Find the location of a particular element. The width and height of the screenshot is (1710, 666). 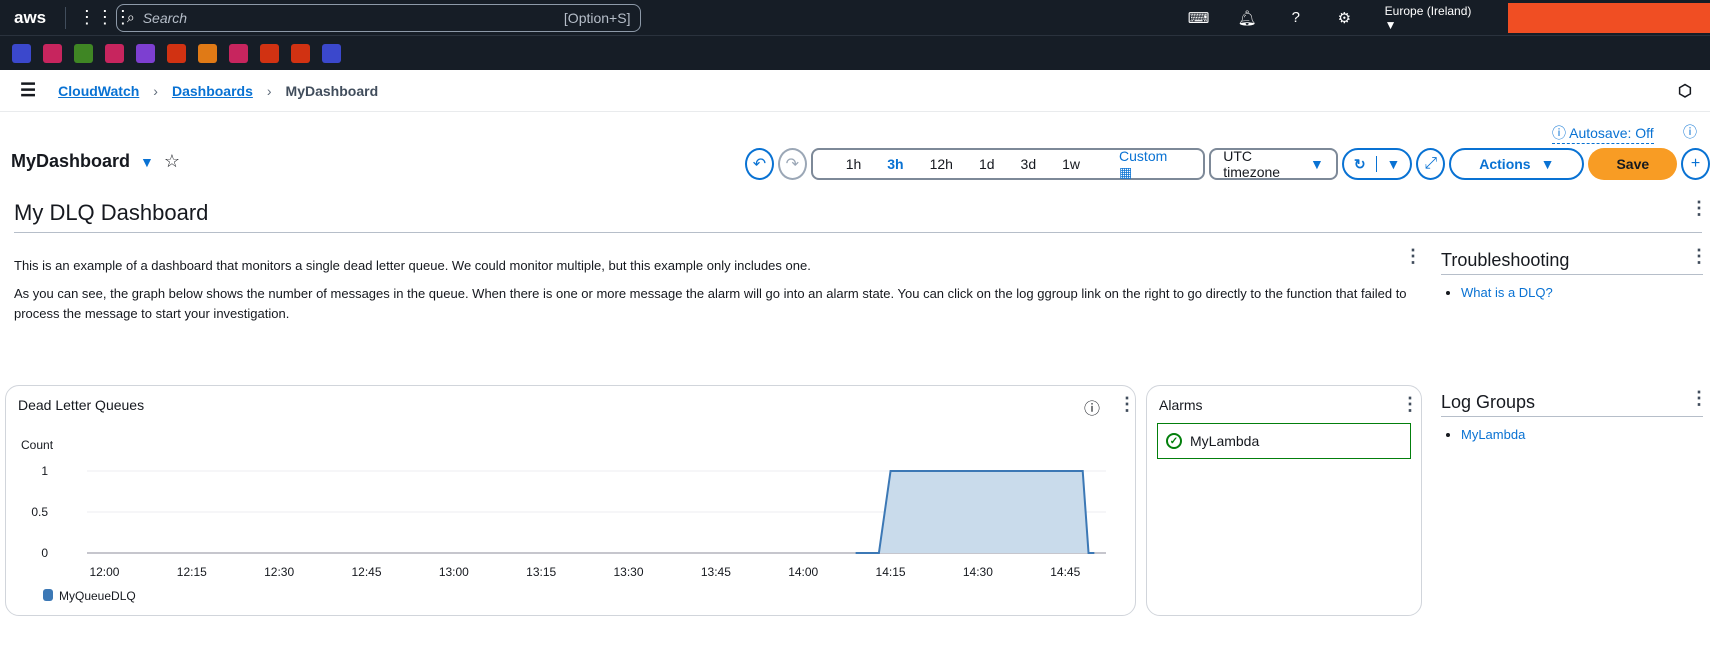

series-area is located at coordinates (975, 512).